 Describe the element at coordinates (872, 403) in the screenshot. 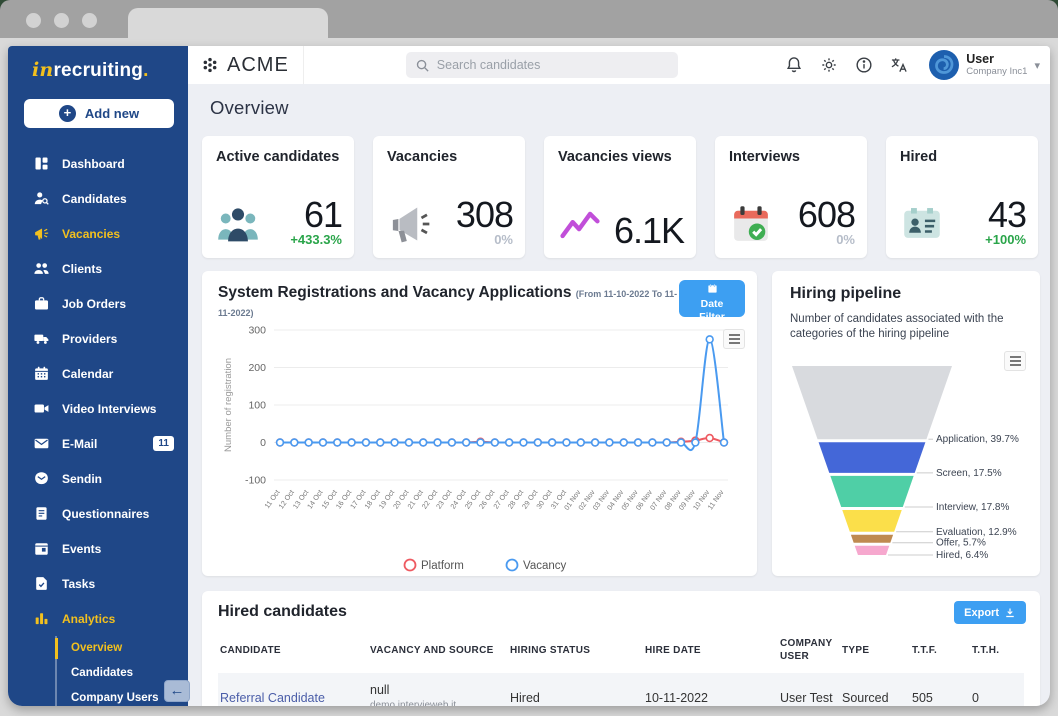

I see `funnel-stage-application` at that location.